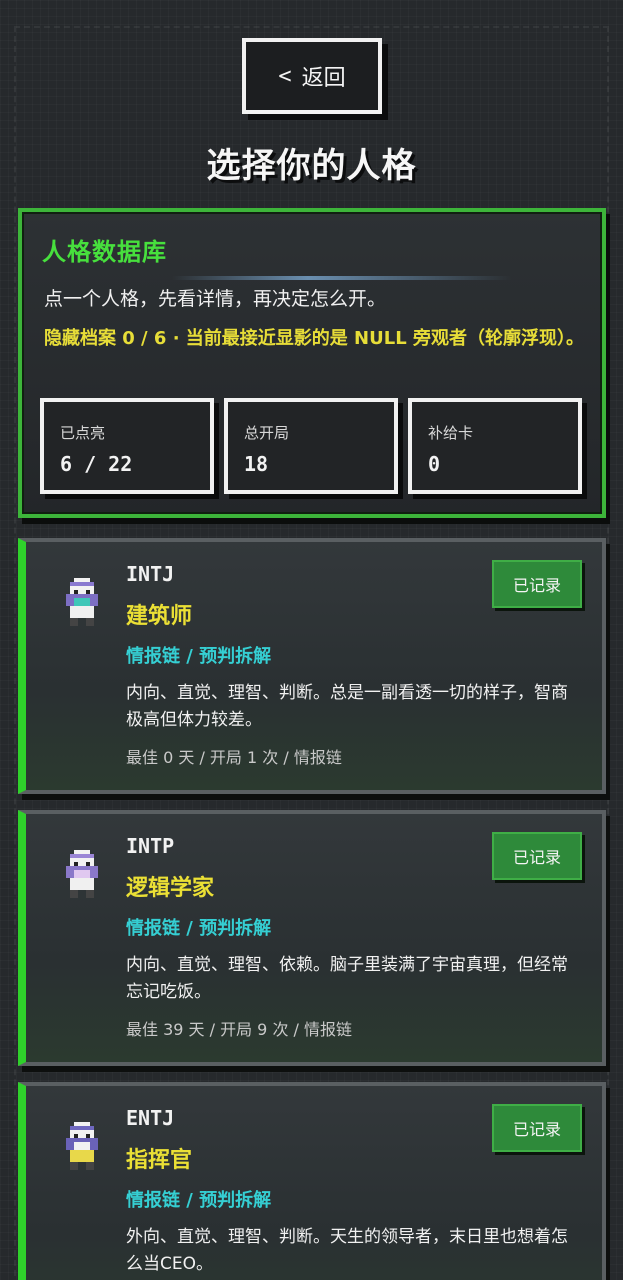  What do you see at coordinates (256, 464) in the screenshot?
I see `stat-value: 18` at bounding box center [256, 464].